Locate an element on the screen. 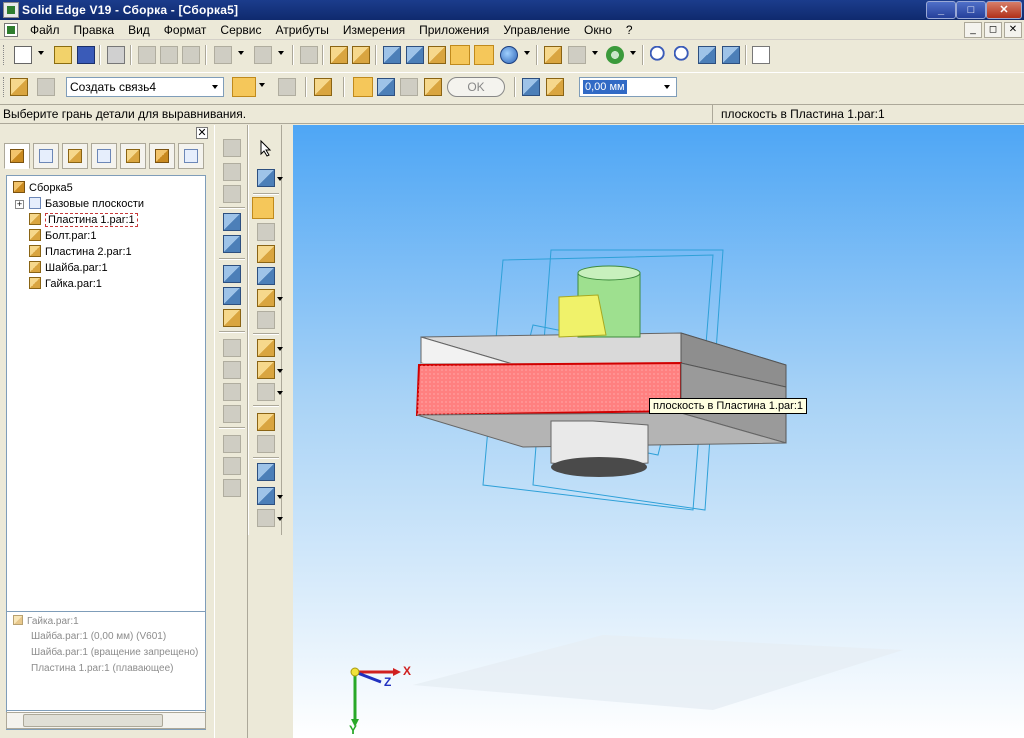  expand-icon: + is located at coordinates (19, 204).